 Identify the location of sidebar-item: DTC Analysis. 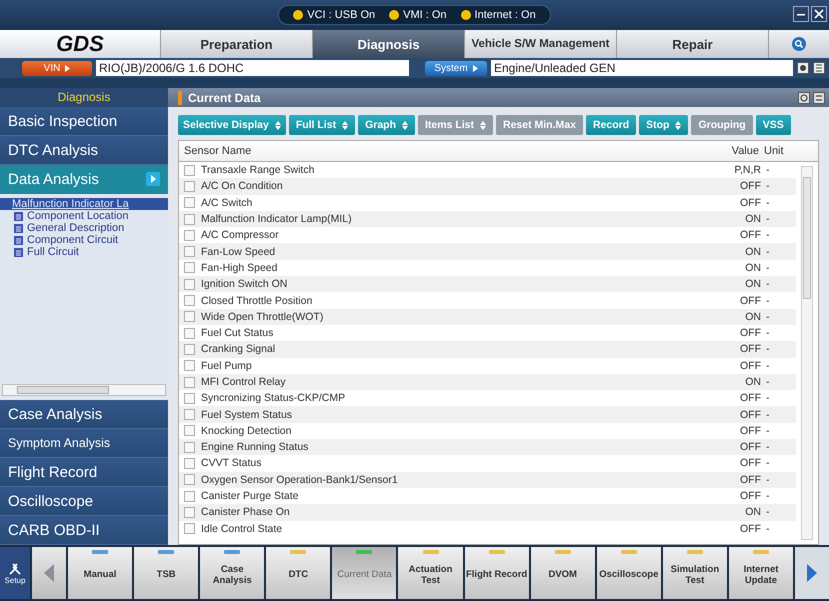
(84, 150).